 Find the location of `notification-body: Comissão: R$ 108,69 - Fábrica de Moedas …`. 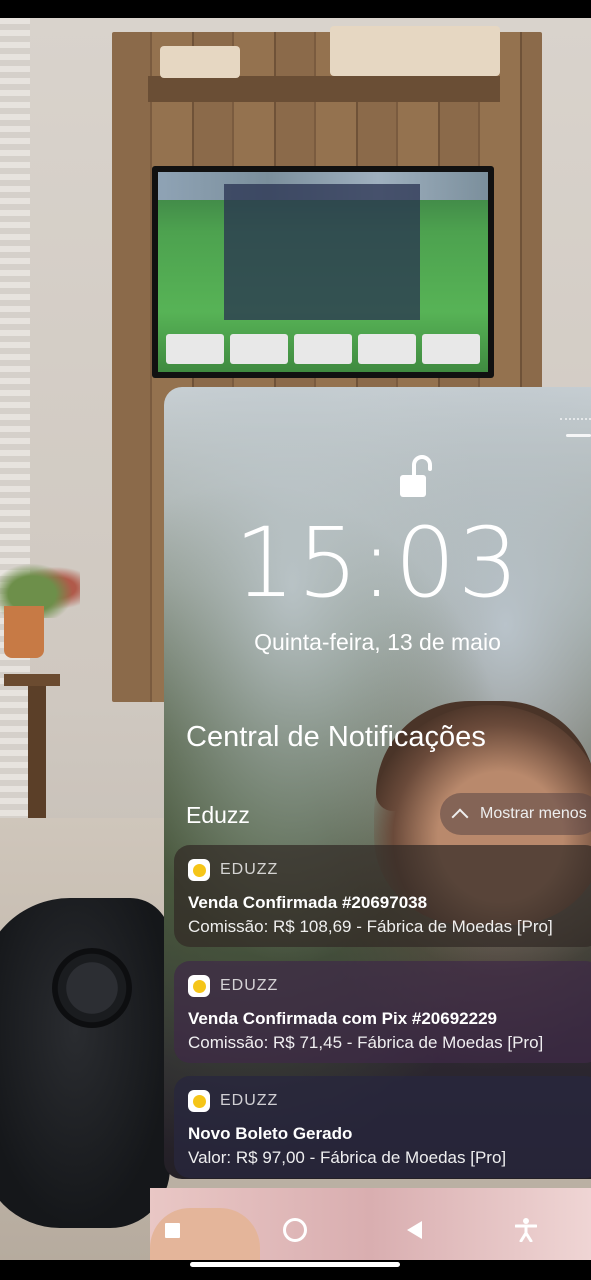

notification-body: Comissão: R$ 108,69 - Fábrica de Moedas … is located at coordinates (370, 926).